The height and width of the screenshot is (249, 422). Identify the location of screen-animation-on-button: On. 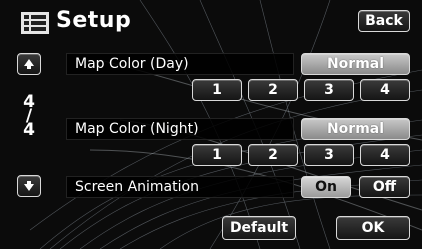
(326, 187).